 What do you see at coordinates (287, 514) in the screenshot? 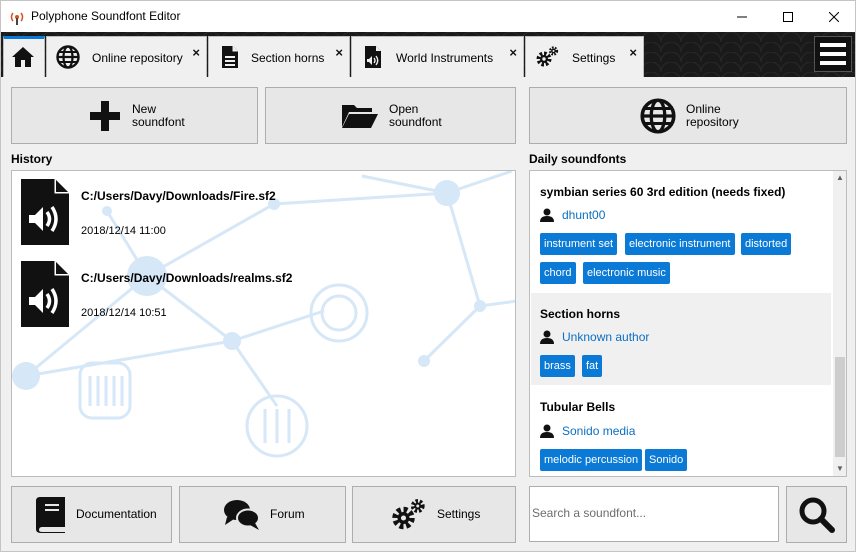
I see `forum-label: Forum` at bounding box center [287, 514].